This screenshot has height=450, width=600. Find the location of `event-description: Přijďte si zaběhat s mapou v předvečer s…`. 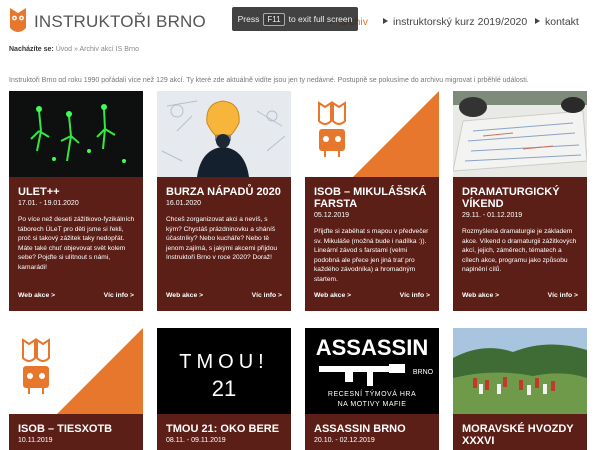

event-description: Přijďte si zaběhat s mapou v předvečer s… is located at coordinates (371, 255).